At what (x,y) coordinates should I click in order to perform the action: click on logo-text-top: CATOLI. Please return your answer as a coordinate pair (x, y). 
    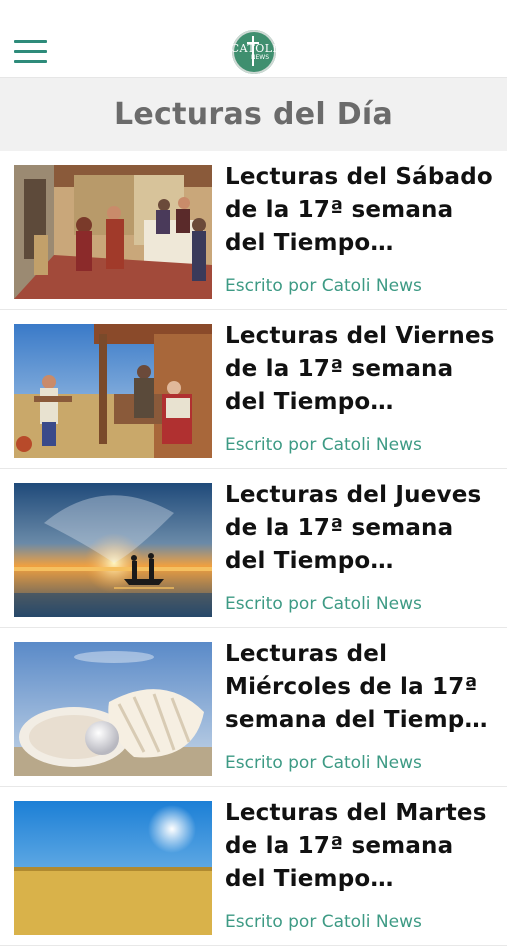
    Looking at the image, I should click on (254, 48).